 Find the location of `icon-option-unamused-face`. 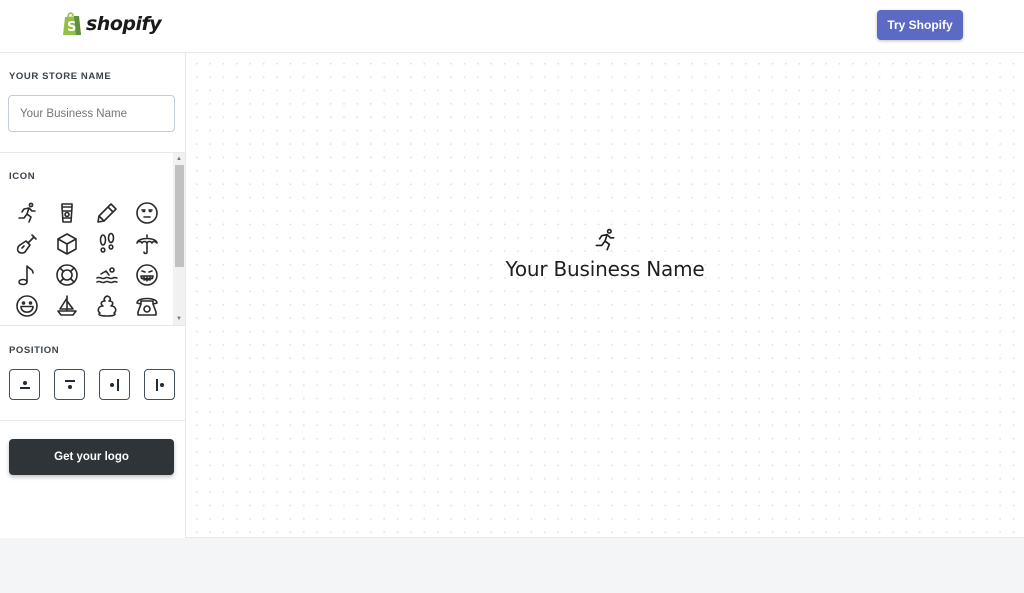

icon-option-unamused-face is located at coordinates (147, 212).